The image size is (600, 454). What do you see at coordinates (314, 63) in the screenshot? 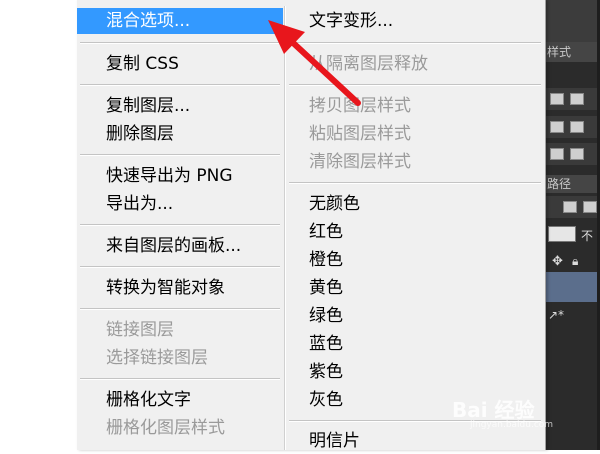
I see `annotation-arrow-icon` at bounding box center [314, 63].